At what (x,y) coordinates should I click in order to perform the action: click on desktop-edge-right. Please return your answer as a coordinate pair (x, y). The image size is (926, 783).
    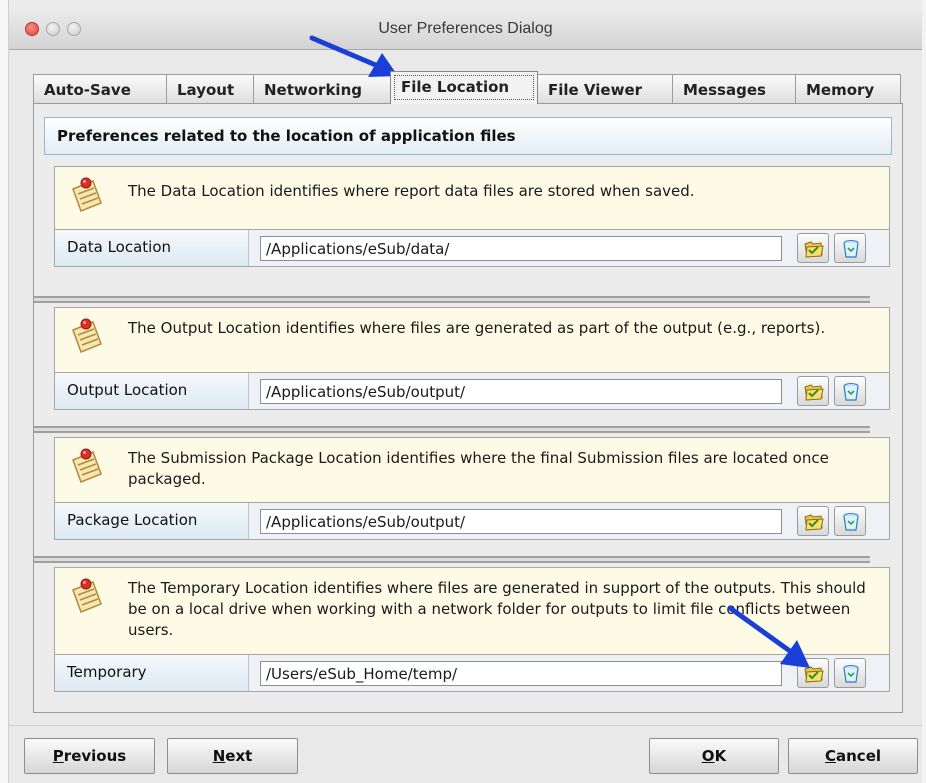
    Looking at the image, I should click on (924, 391).